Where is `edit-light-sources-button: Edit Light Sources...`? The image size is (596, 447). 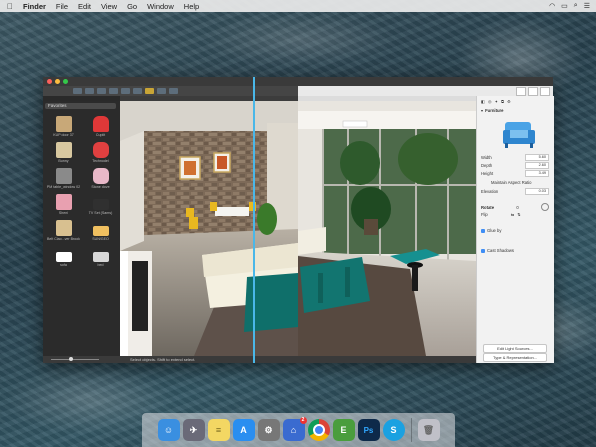 edit-light-sources-button: Edit Light Sources... is located at coordinates (515, 348).